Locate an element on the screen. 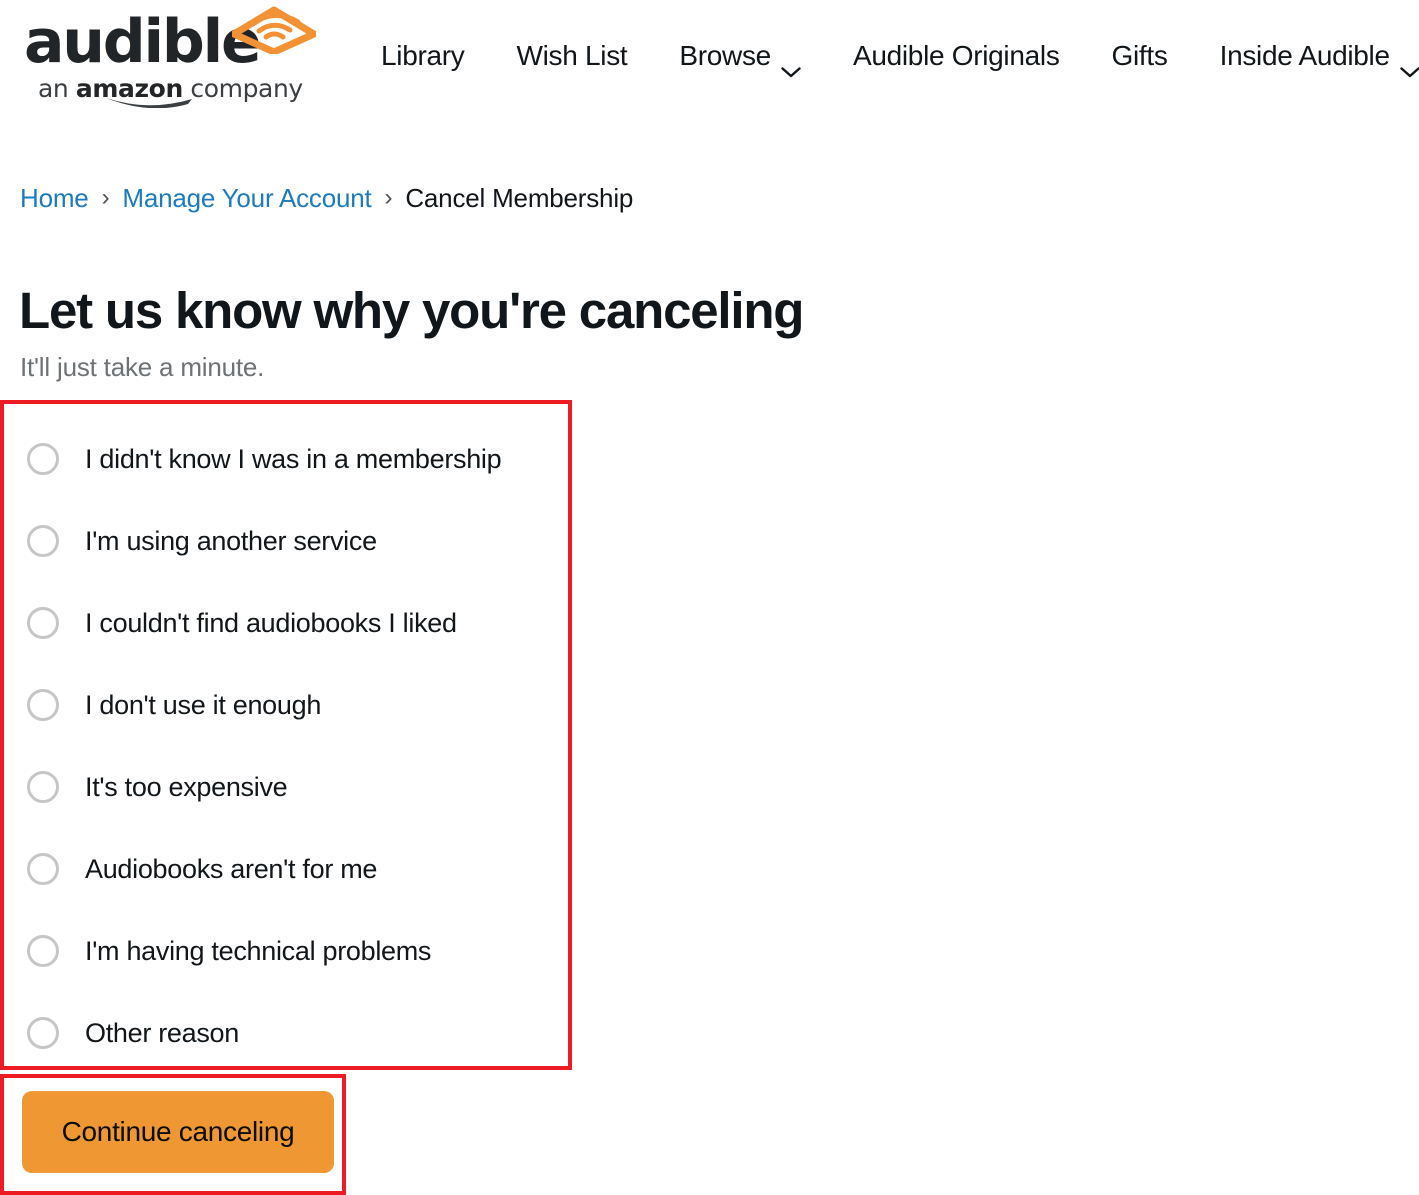  nav-item-gifts: Gifts is located at coordinates (1140, 56).